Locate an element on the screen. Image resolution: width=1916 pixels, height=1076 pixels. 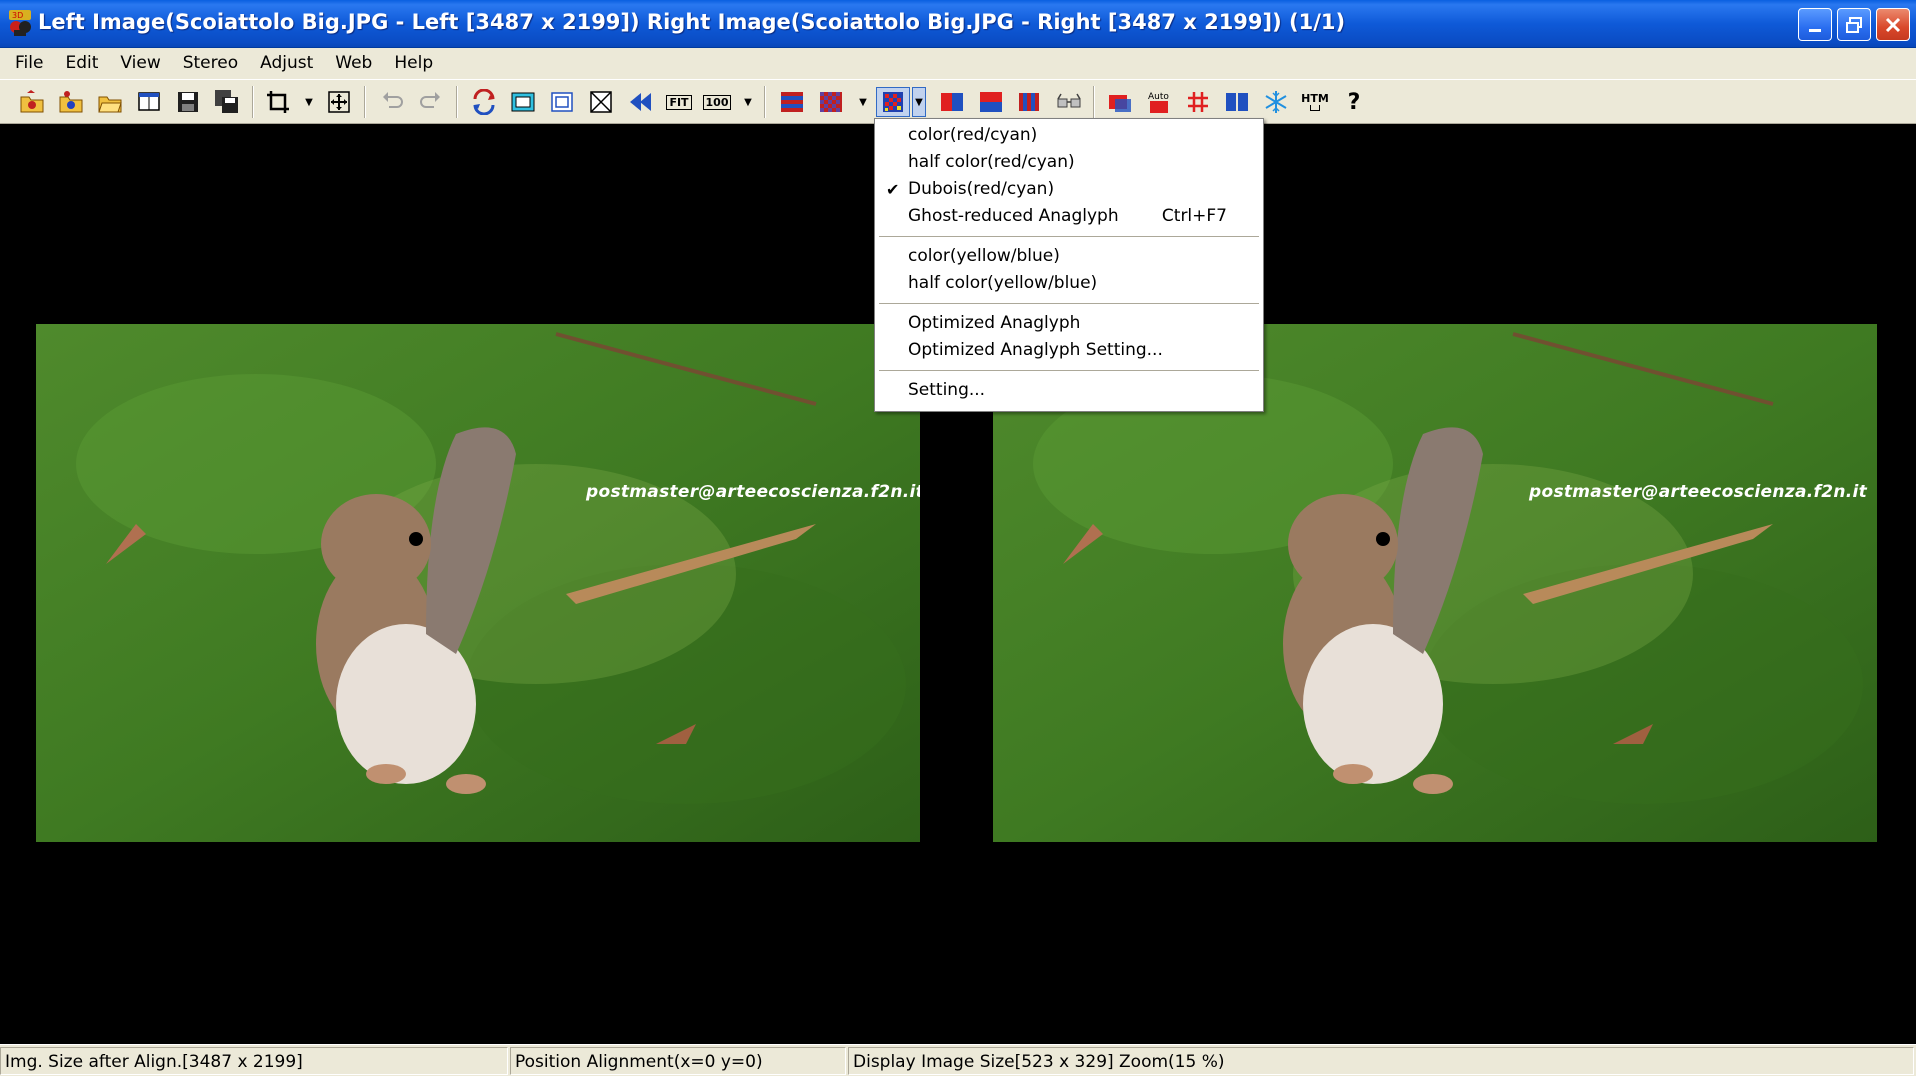
fit-icon: FIT is located at coordinates (679, 102).